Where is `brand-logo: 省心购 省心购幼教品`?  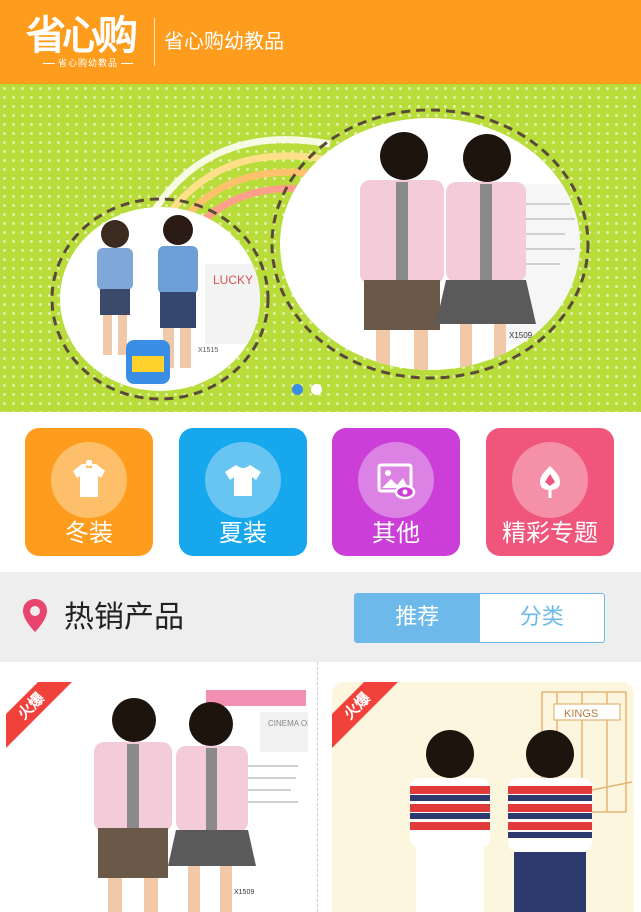
brand-logo: 省心购 省心购幼教品 is located at coordinates (84, 42).